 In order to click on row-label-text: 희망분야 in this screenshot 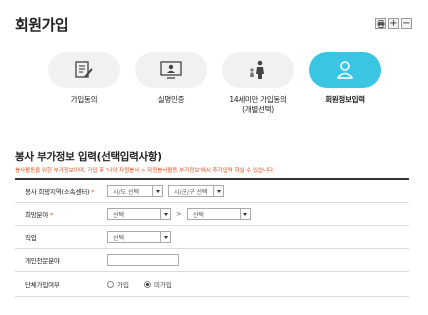, I will do `click(37, 215)`.